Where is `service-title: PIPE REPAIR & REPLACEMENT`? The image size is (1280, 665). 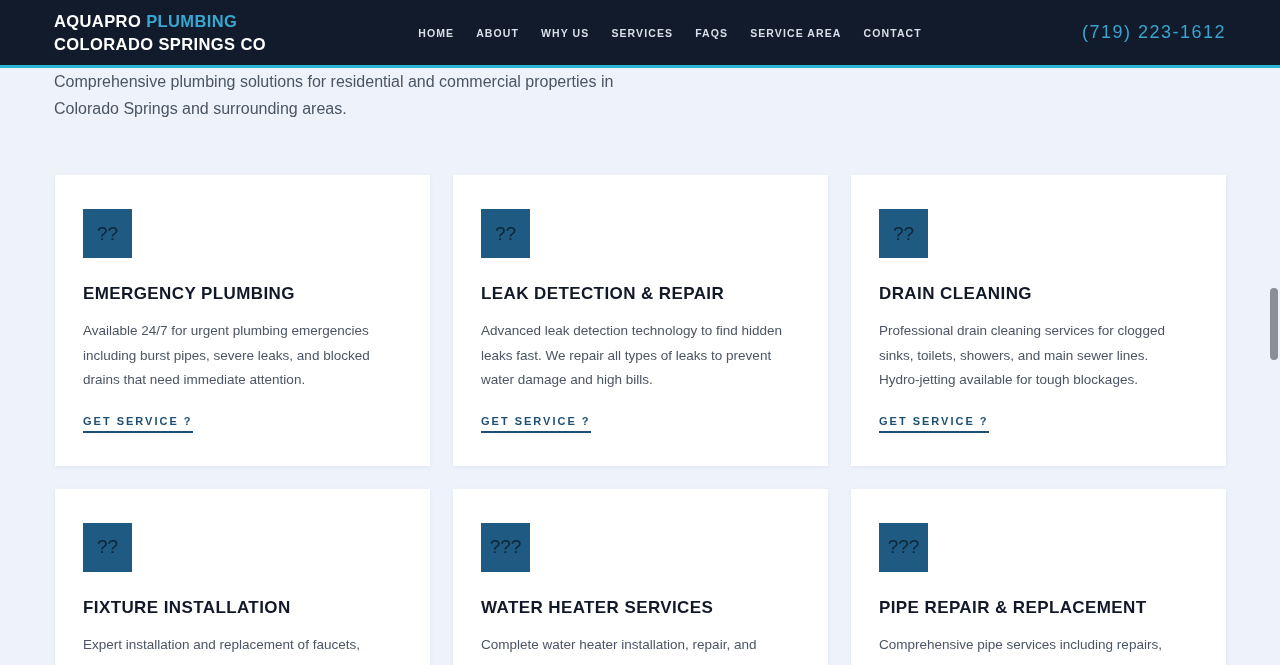 service-title: PIPE REPAIR & REPLACEMENT is located at coordinates (1013, 607).